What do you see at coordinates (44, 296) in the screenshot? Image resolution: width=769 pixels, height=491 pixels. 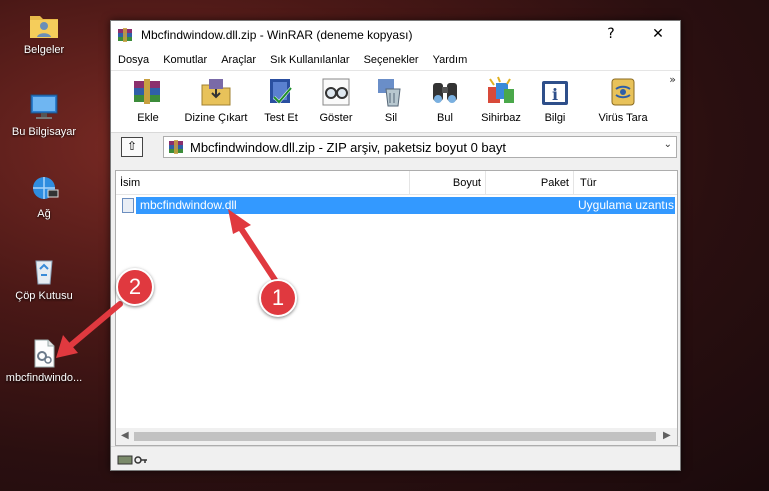 I see `desktop-icon-label: Çöp Kutusu` at bounding box center [44, 296].